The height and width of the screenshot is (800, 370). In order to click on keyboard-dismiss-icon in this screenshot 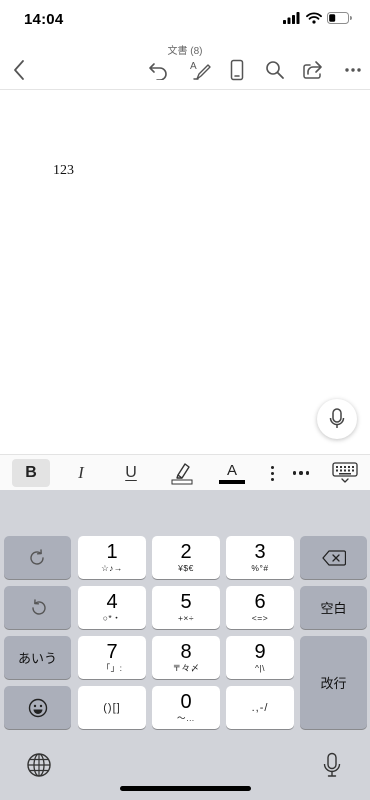, I will do `click(345, 473)`.